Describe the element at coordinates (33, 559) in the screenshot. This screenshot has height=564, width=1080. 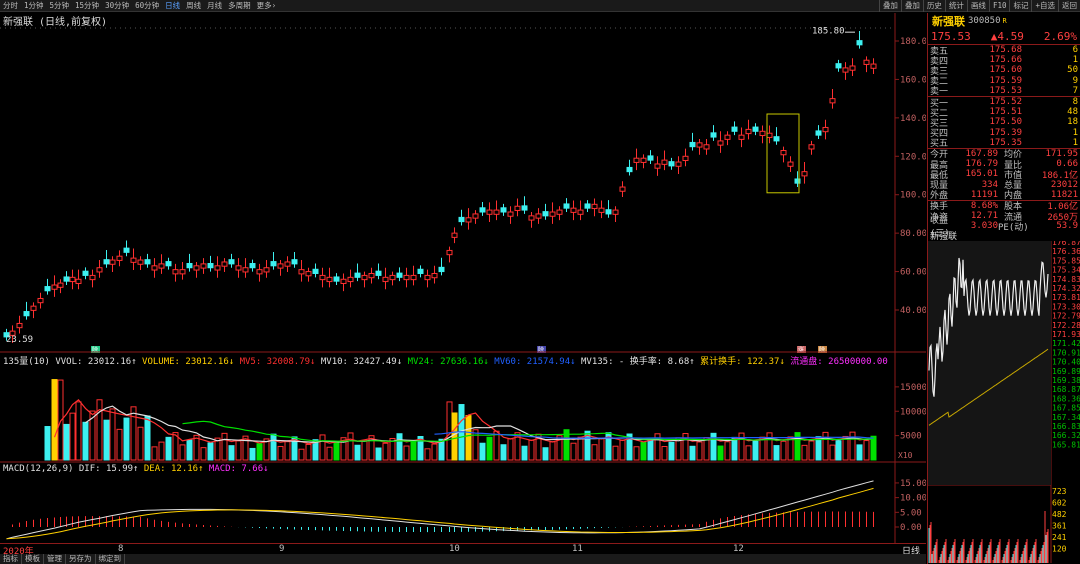
I see `tab-template: 模板` at that location.